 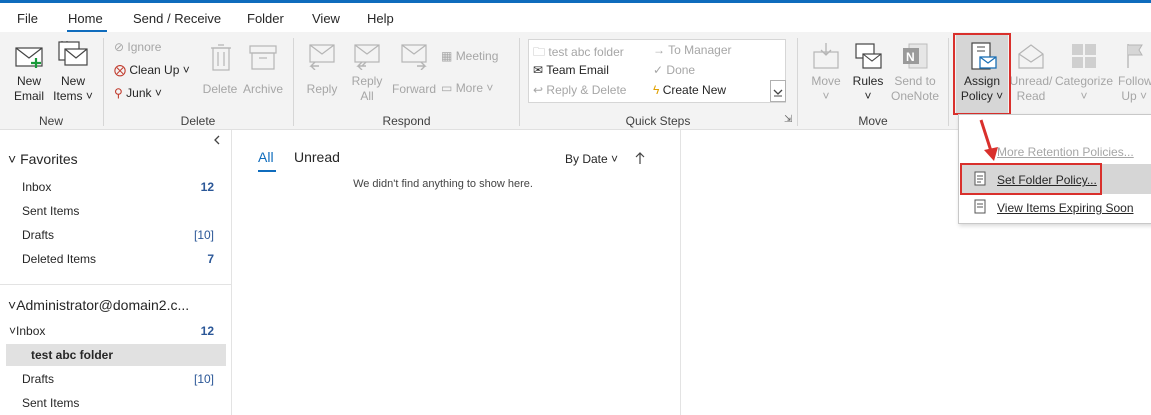 I want to click on reply-delete-icon: ↩, so click(x=538, y=90).